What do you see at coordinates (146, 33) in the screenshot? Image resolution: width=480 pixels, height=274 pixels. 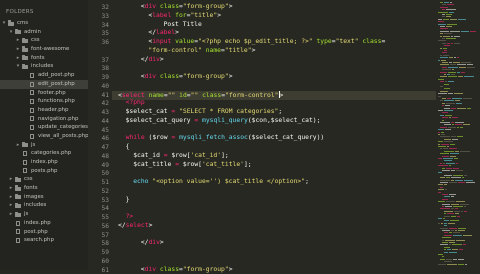 I see `code-line: </label>` at bounding box center [146, 33].